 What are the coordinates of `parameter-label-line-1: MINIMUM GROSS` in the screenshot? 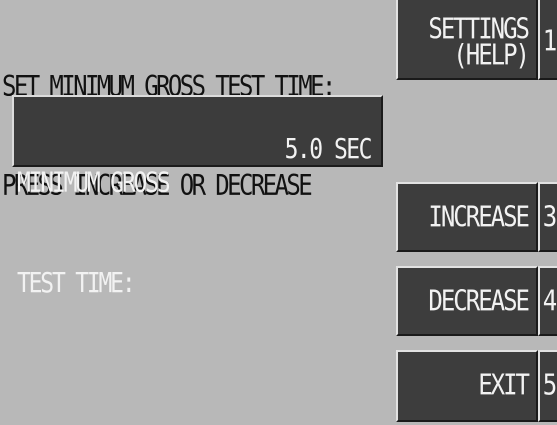 It's located at (94, 183).